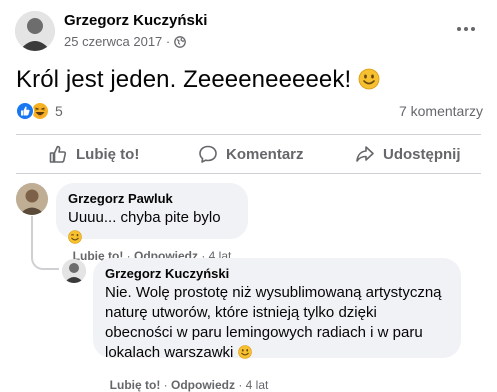  What do you see at coordinates (108, 154) in the screenshot?
I see `like-button-label: Lubię to!` at bounding box center [108, 154].